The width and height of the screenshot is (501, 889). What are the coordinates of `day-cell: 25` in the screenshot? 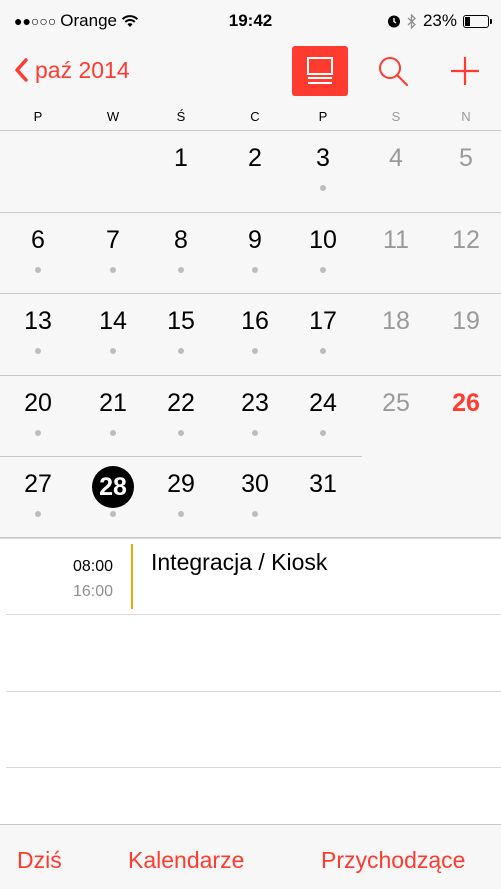 It's located at (396, 403).